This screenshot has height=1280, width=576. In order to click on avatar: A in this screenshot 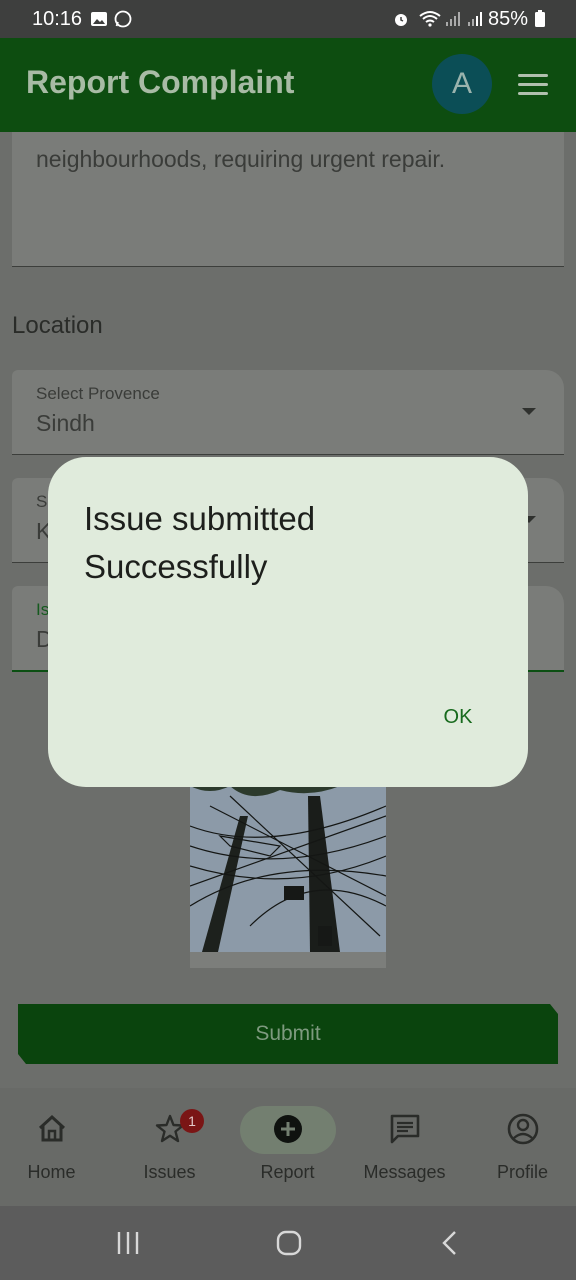, I will do `click(462, 84)`.